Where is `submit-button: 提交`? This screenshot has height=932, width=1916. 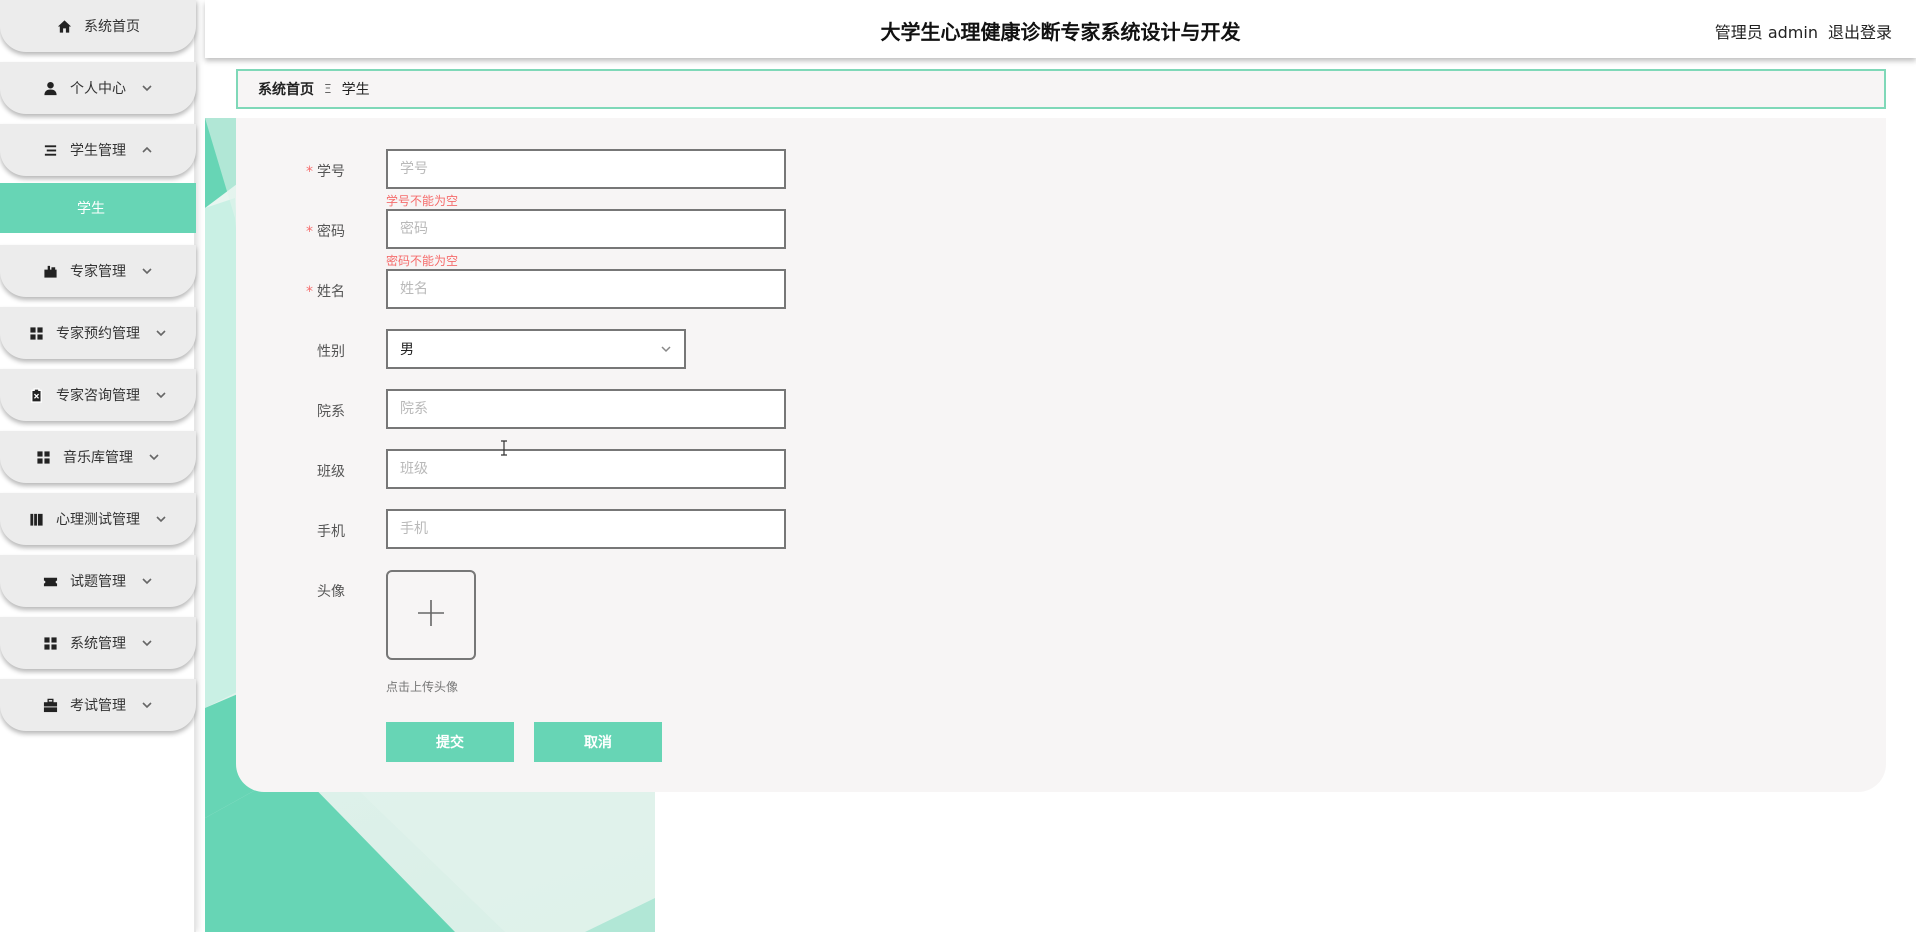
submit-button: 提交 is located at coordinates (450, 742).